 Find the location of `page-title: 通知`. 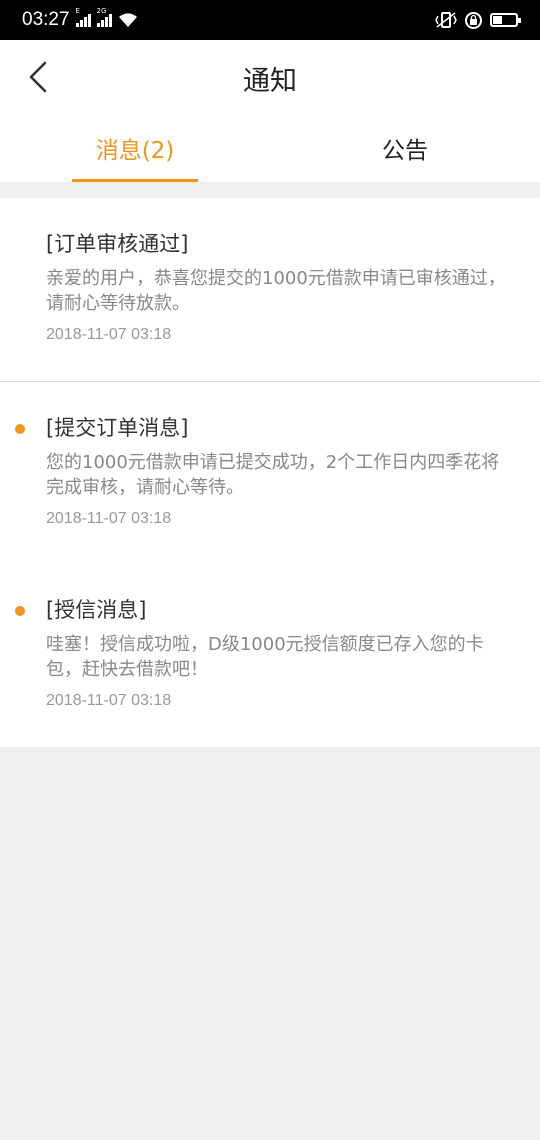

page-title: 通知 is located at coordinates (270, 81).